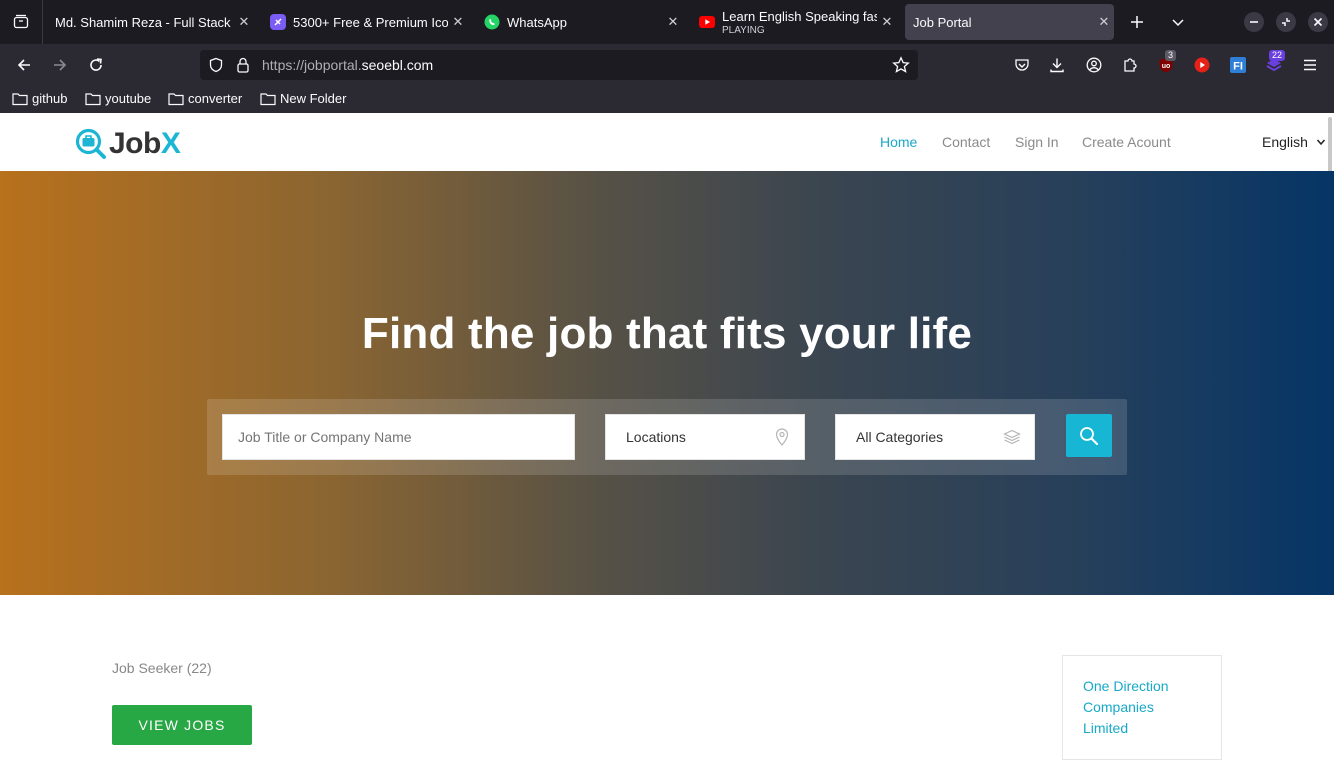  What do you see at coordinates (199, 668) in the screenshot?
I see `job-seeker-number: (22)` at bounding box center [199, 668].